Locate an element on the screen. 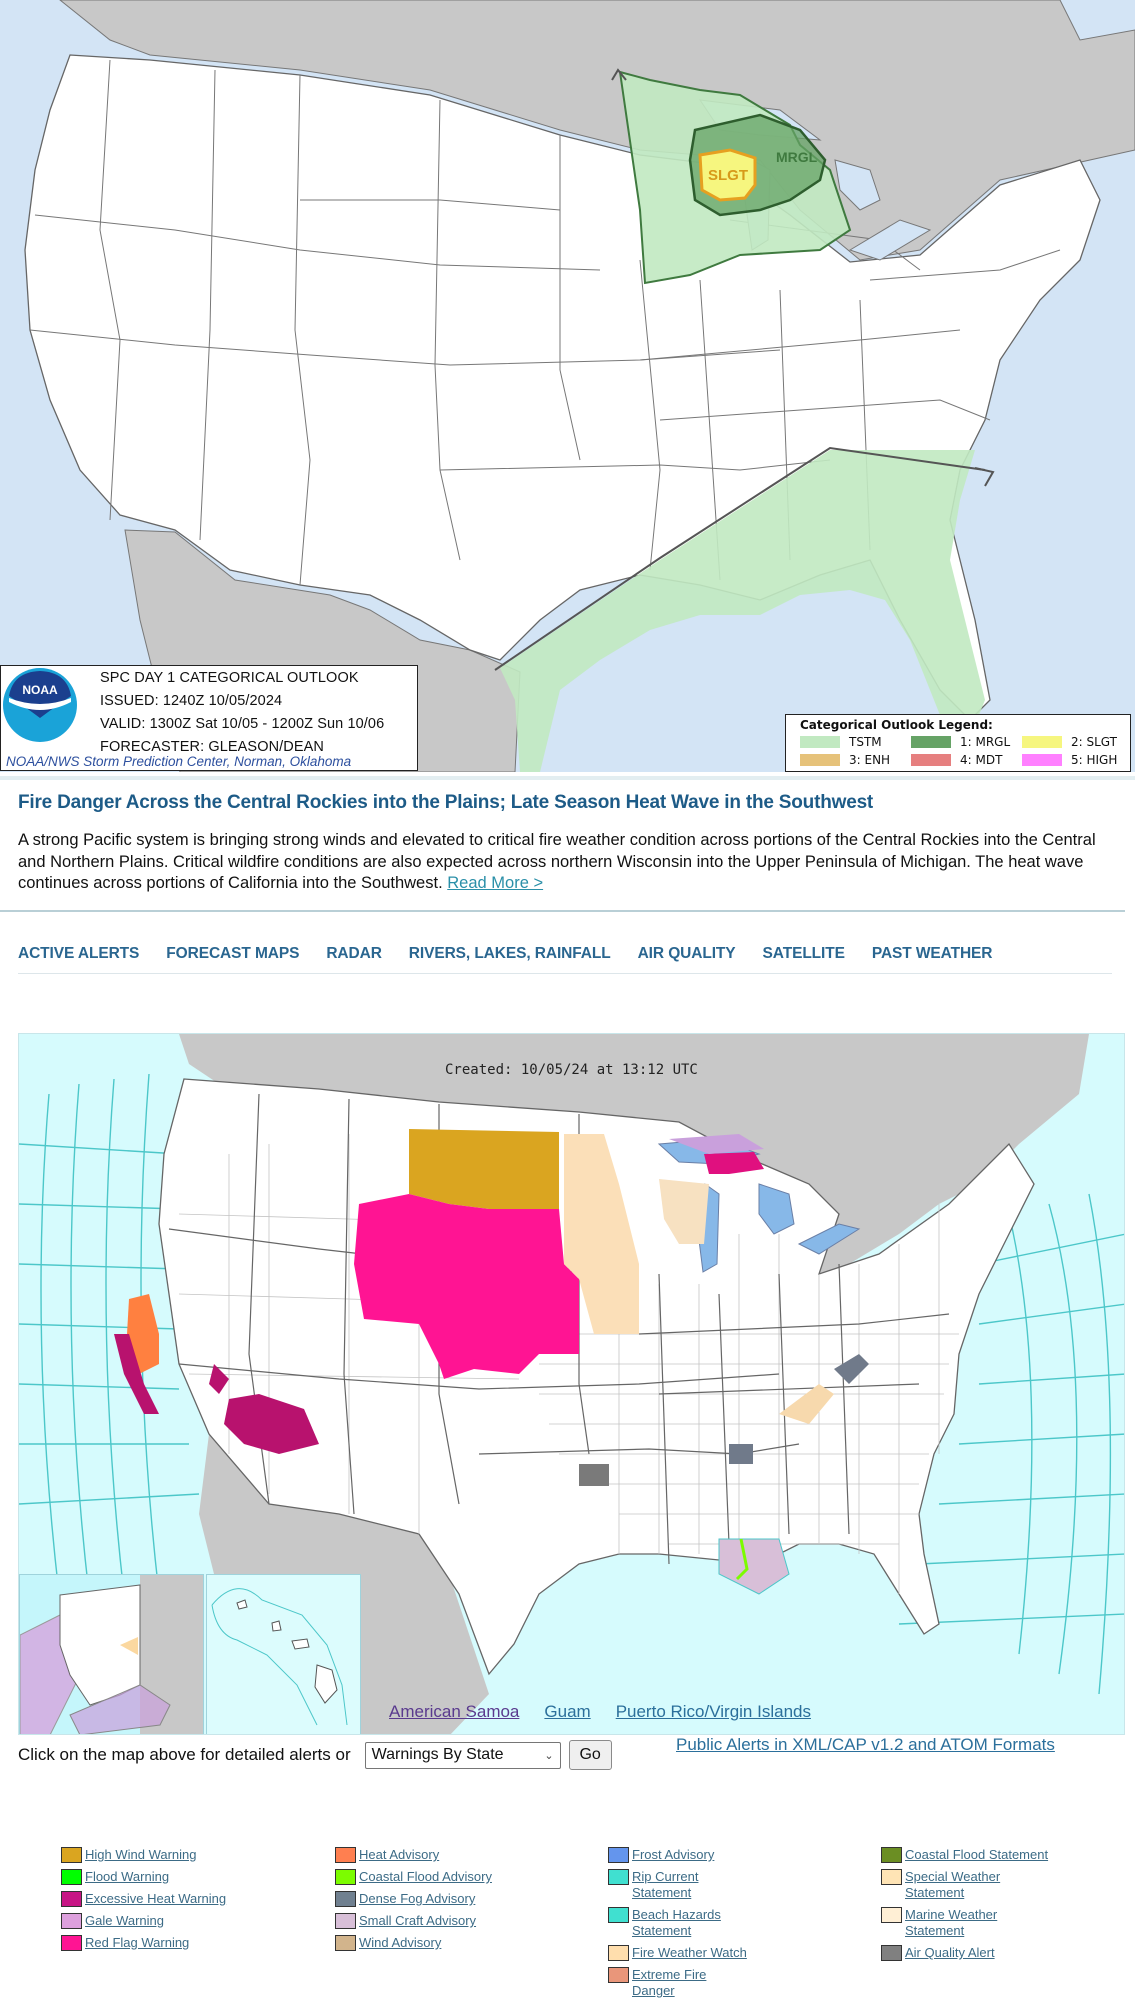 The width and height of the screenshot is (1135, 2005). legend-item-special-weather-statement: Special Weather Statement is located at coordinates (981, 1885).